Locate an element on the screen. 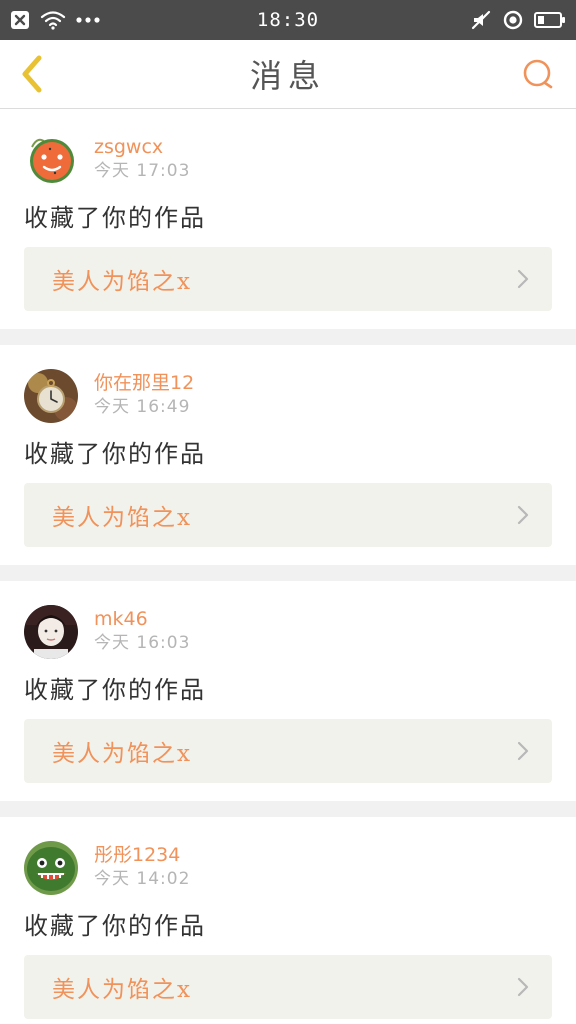 This screenshot has height=1024, width=576. status-right is located at coordinates (491, 20).